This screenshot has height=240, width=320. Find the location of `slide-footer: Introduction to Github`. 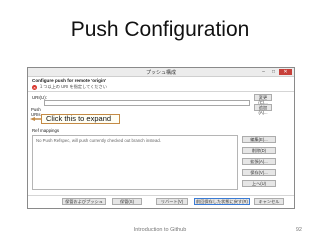

slide-footer: Introduction to Github is located at coordinates (160, 230).